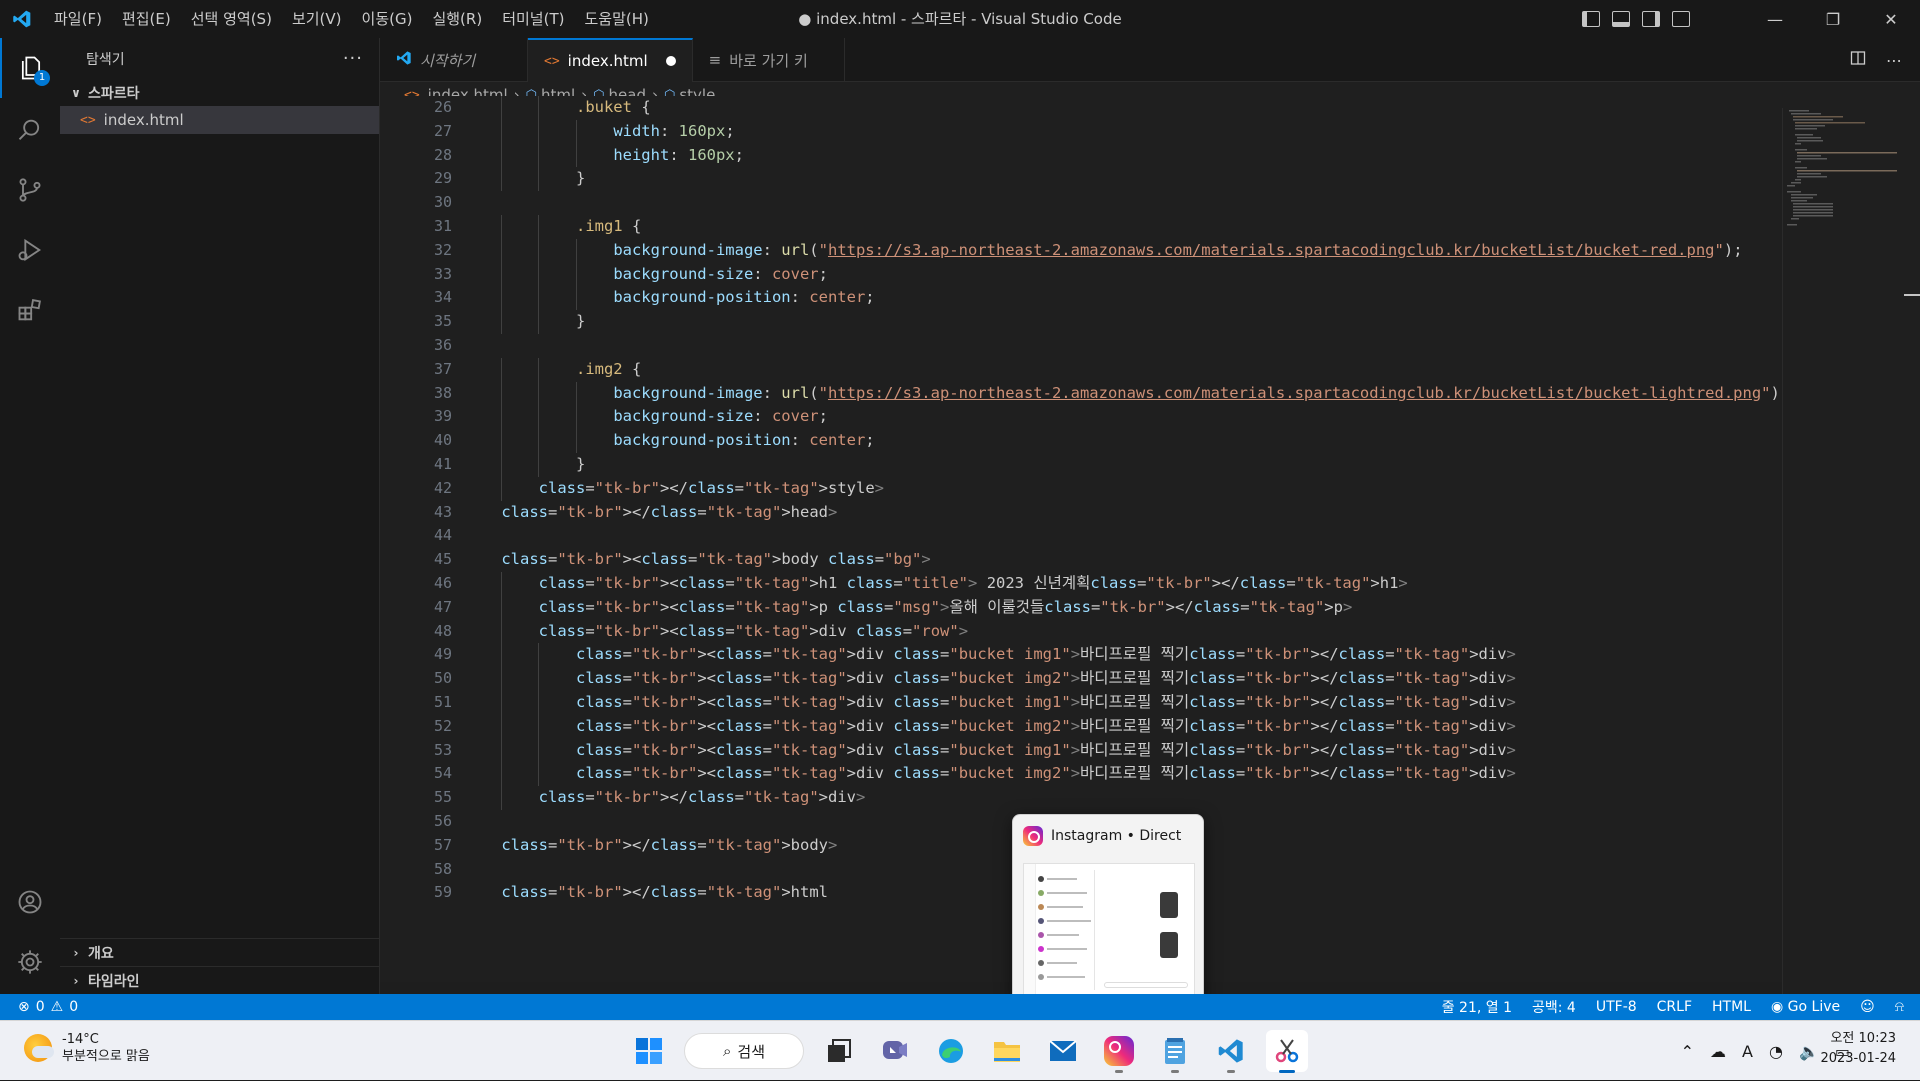 This screenshot has width=1920, height=1081. I want to click on line-number: 26, so click(442, 107).